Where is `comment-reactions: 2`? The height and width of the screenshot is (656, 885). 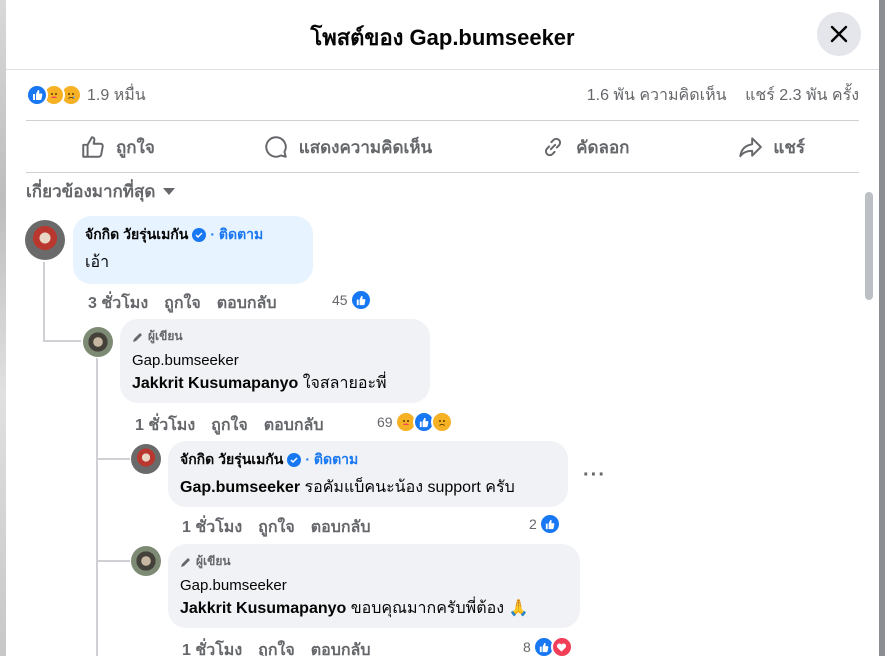
comment-reactions: 2 is located at coordinates (545, 524).